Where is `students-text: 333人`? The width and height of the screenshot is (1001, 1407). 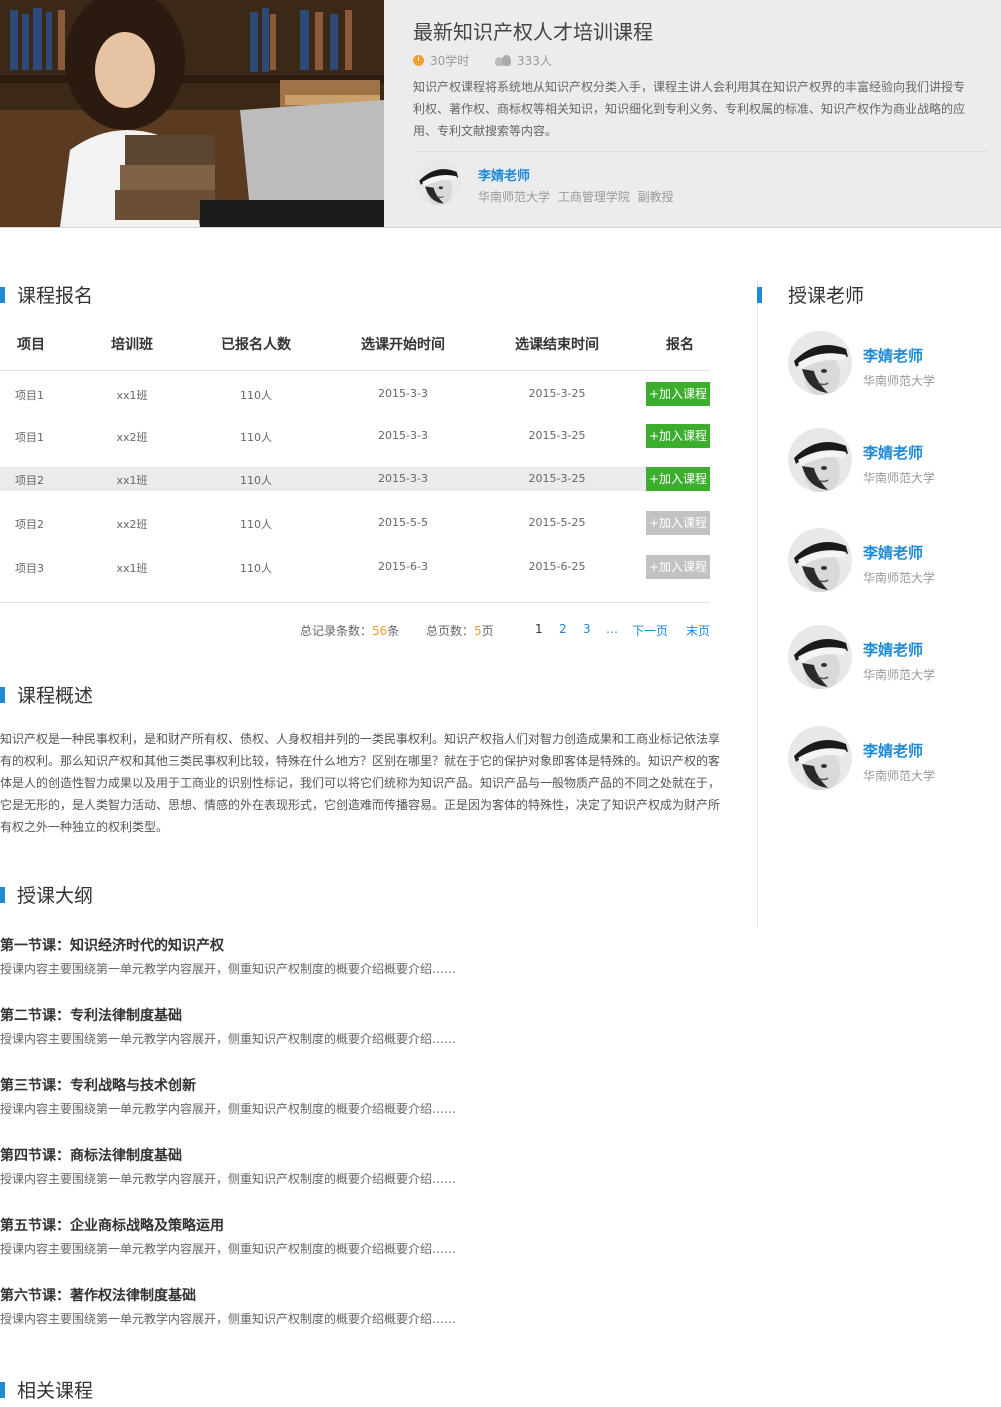 students-text: 333人 is located at coordinates (534, 61).